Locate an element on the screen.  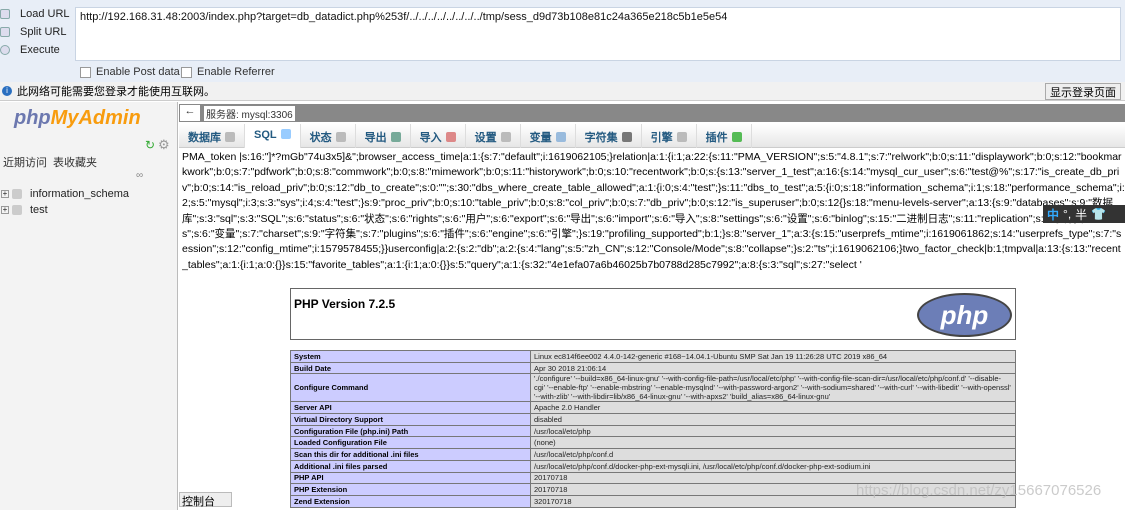
tab-plugins: 插件 is located at coordinates (724, 136).